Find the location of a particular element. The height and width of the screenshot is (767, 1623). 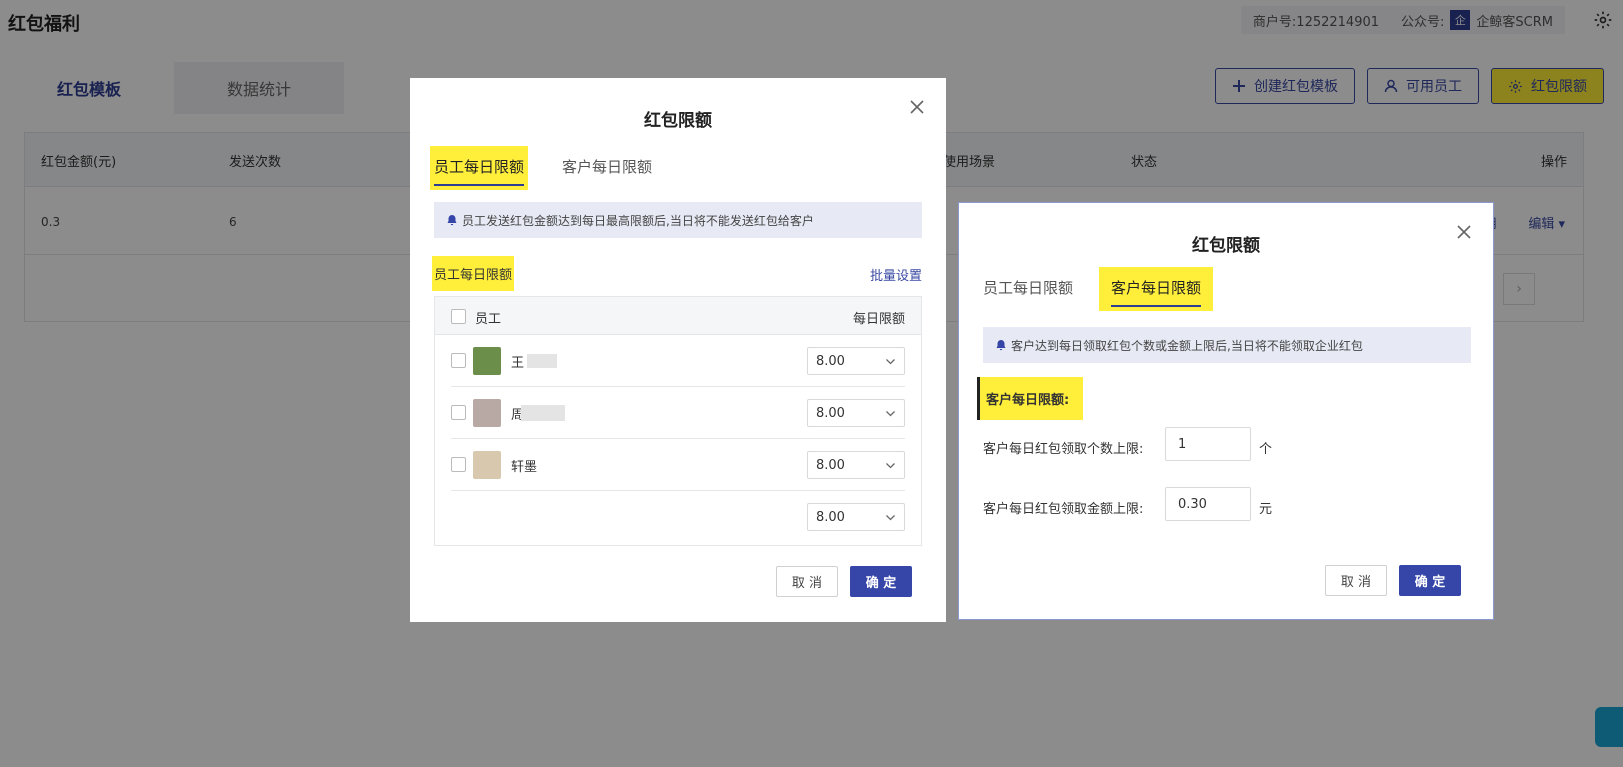

batch-set-link: 批量设置 is located at coordinates (896, 274).